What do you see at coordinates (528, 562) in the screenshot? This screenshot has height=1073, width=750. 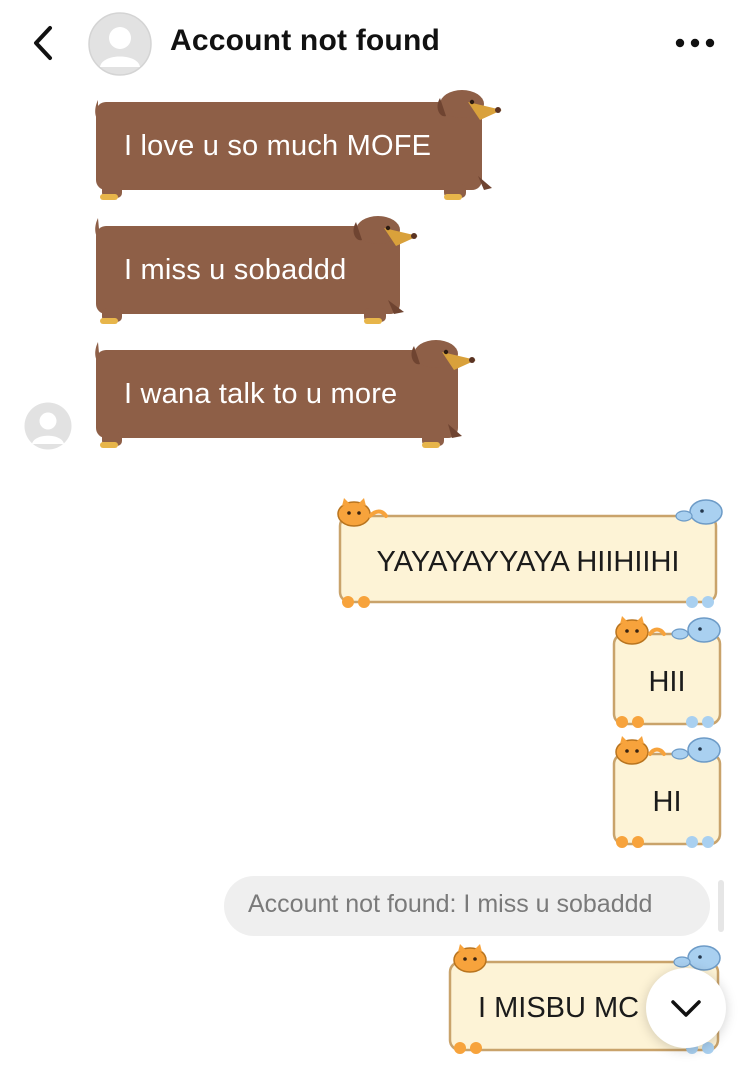 I see `message-text: YAYAYAYYAYA HIIHIIHI` at bounding box center [528, 562].